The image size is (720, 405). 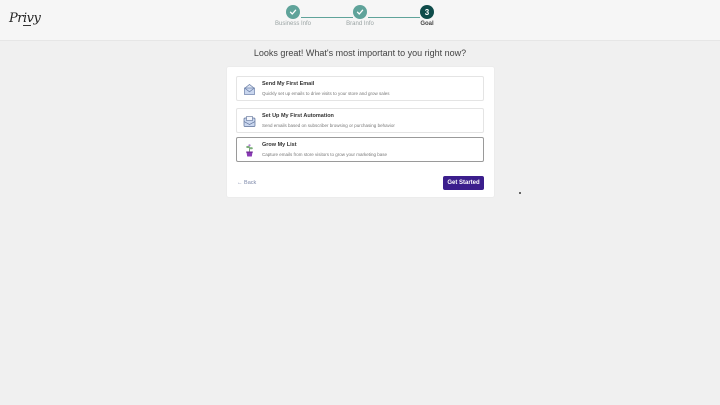 I want to click on option-title: Send My First Email, so click(x=288, y=84).